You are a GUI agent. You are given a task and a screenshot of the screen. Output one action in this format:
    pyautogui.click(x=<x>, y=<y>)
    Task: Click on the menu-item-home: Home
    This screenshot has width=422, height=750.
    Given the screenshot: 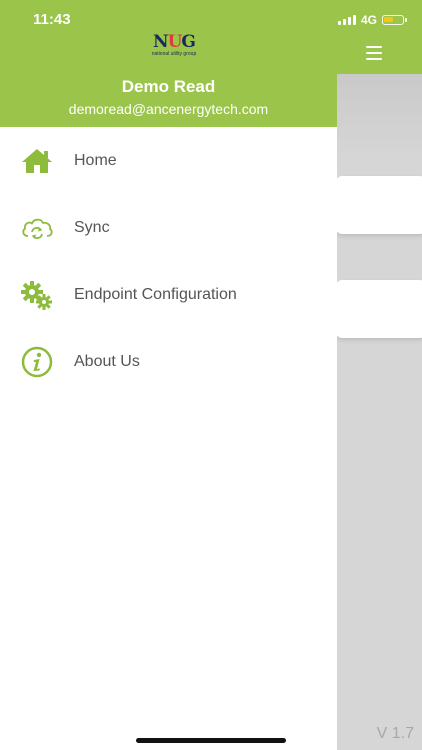 What is the action you would take?
    pyautogui.click(x=168, y=160)
    